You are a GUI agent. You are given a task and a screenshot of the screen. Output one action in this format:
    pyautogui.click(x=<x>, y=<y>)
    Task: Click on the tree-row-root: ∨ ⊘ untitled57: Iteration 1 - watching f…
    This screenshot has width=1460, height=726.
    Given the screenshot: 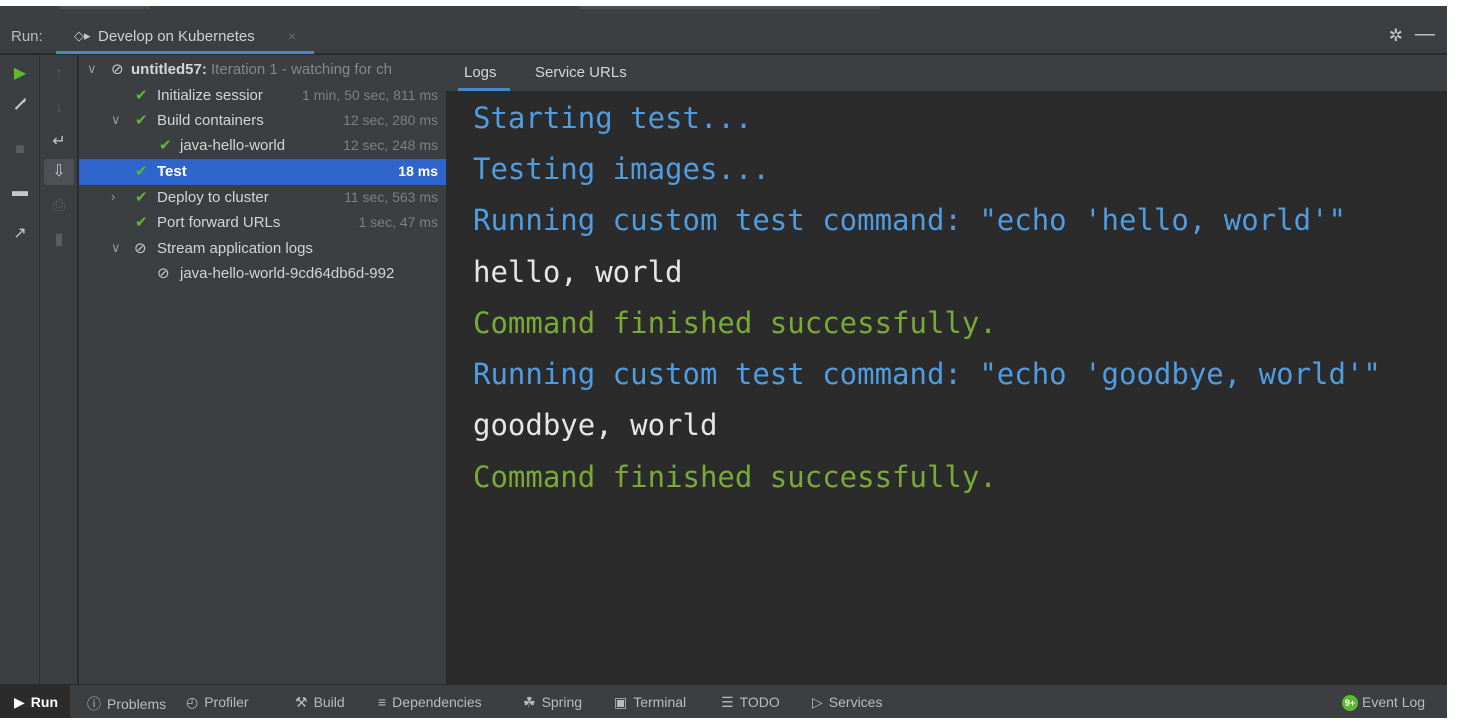 What is the action you would take?
    pyautogui.click(x=262, y=70)
    